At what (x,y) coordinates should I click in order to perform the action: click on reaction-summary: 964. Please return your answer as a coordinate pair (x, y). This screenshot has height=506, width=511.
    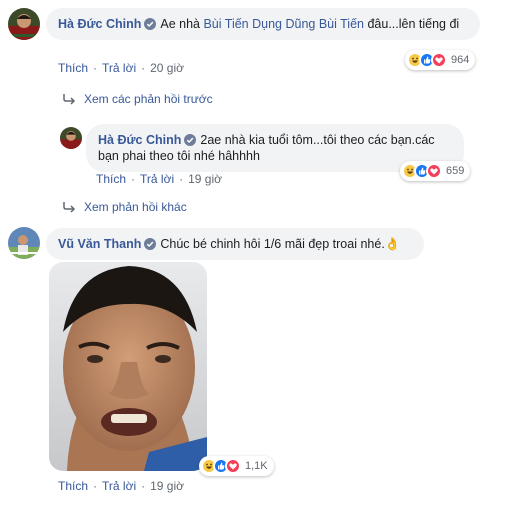
    Looking at the image, I should click on (440, 60).